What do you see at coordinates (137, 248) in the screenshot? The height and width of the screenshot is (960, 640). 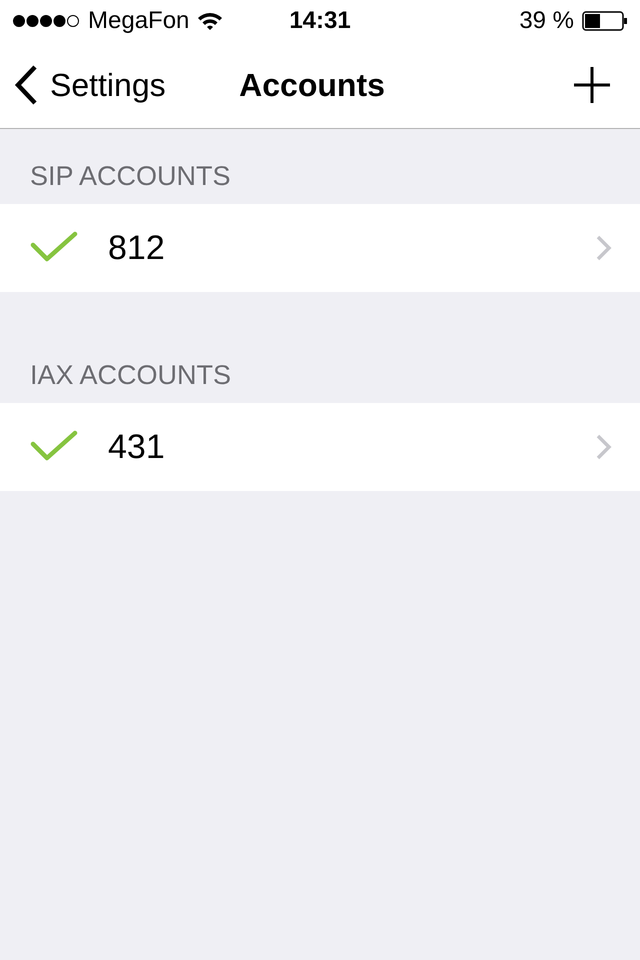 I see `account-number: 812` at bounding box center [137, 248].